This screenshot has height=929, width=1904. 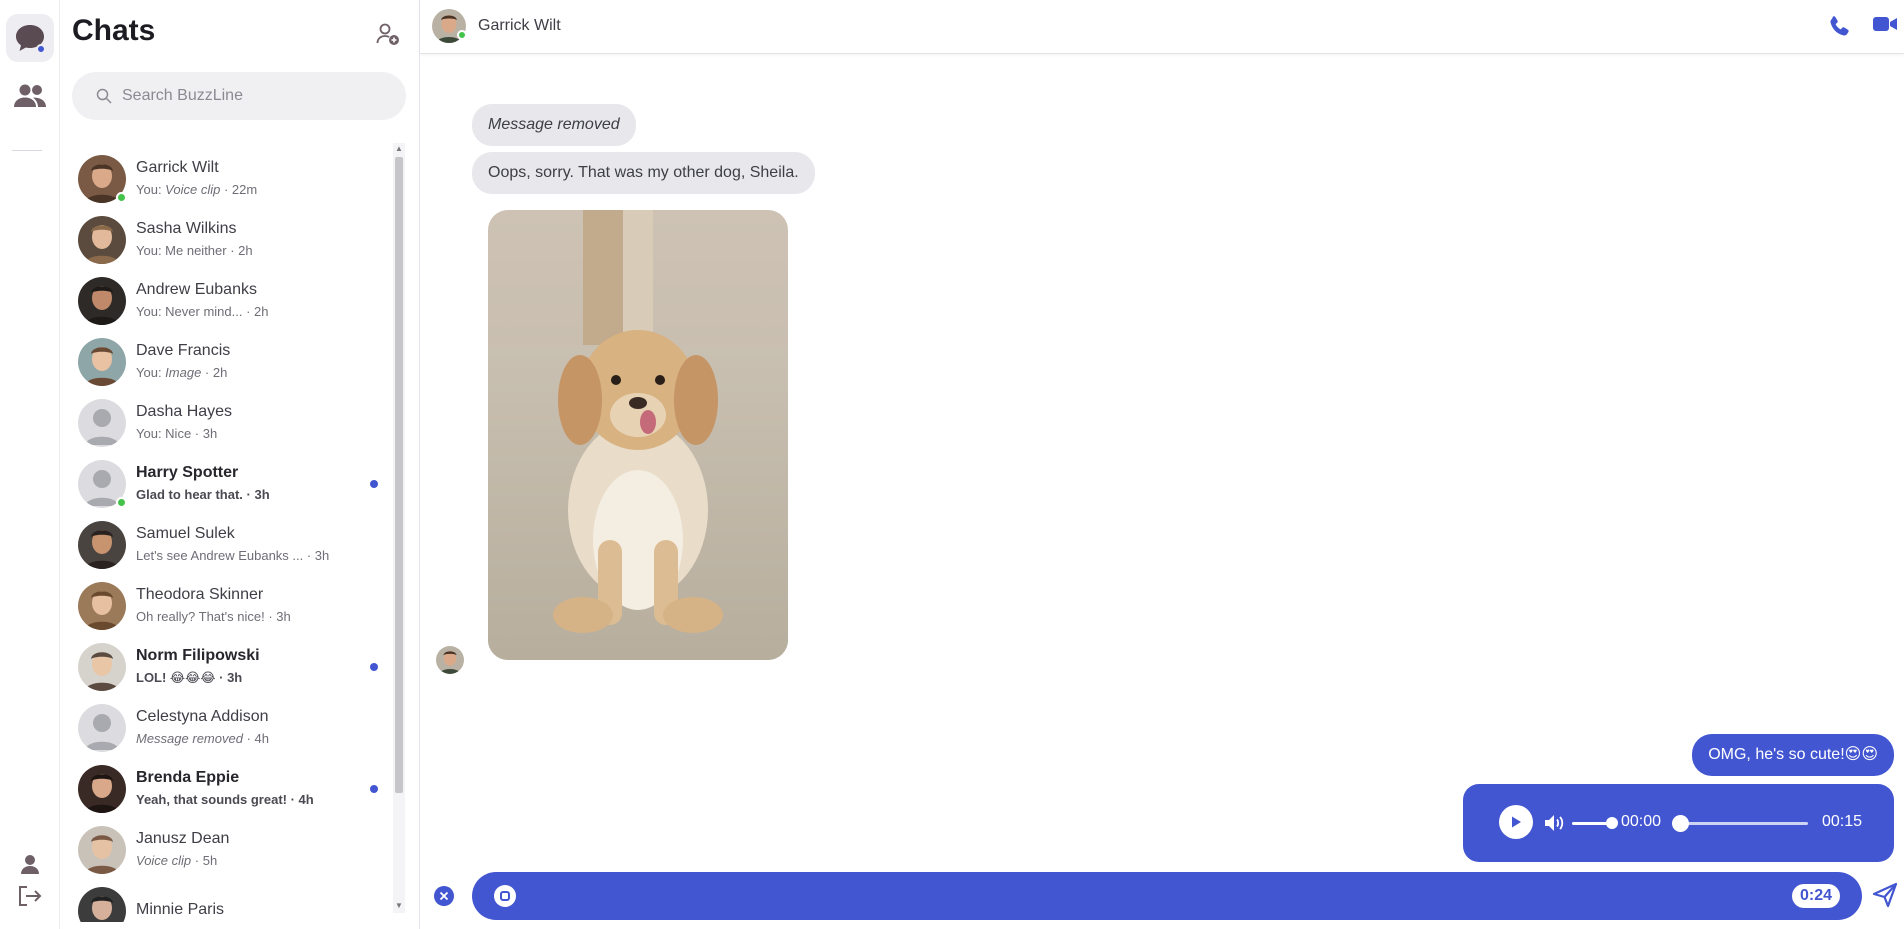 I want to click on voice-current-time: 00:00, so click(x=1641, y=821).